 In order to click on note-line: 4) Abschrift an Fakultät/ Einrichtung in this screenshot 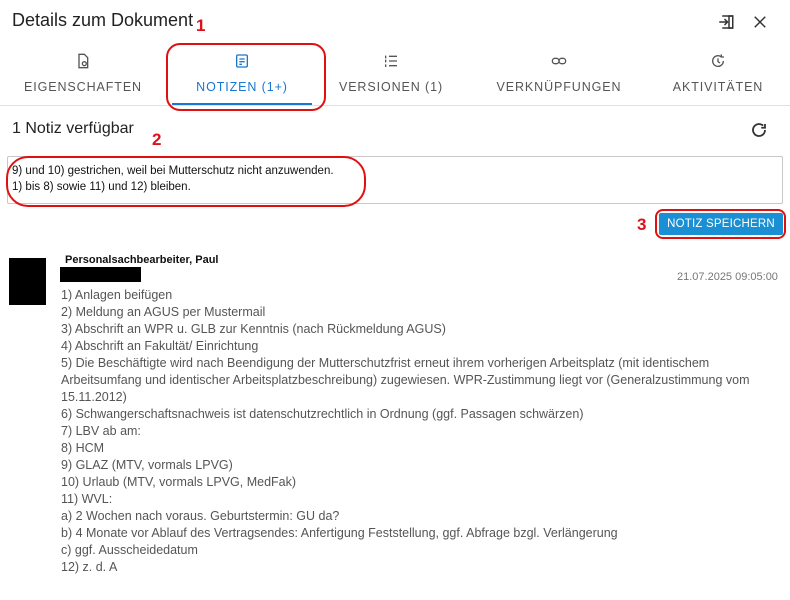, I will do `click(160, 346)`.